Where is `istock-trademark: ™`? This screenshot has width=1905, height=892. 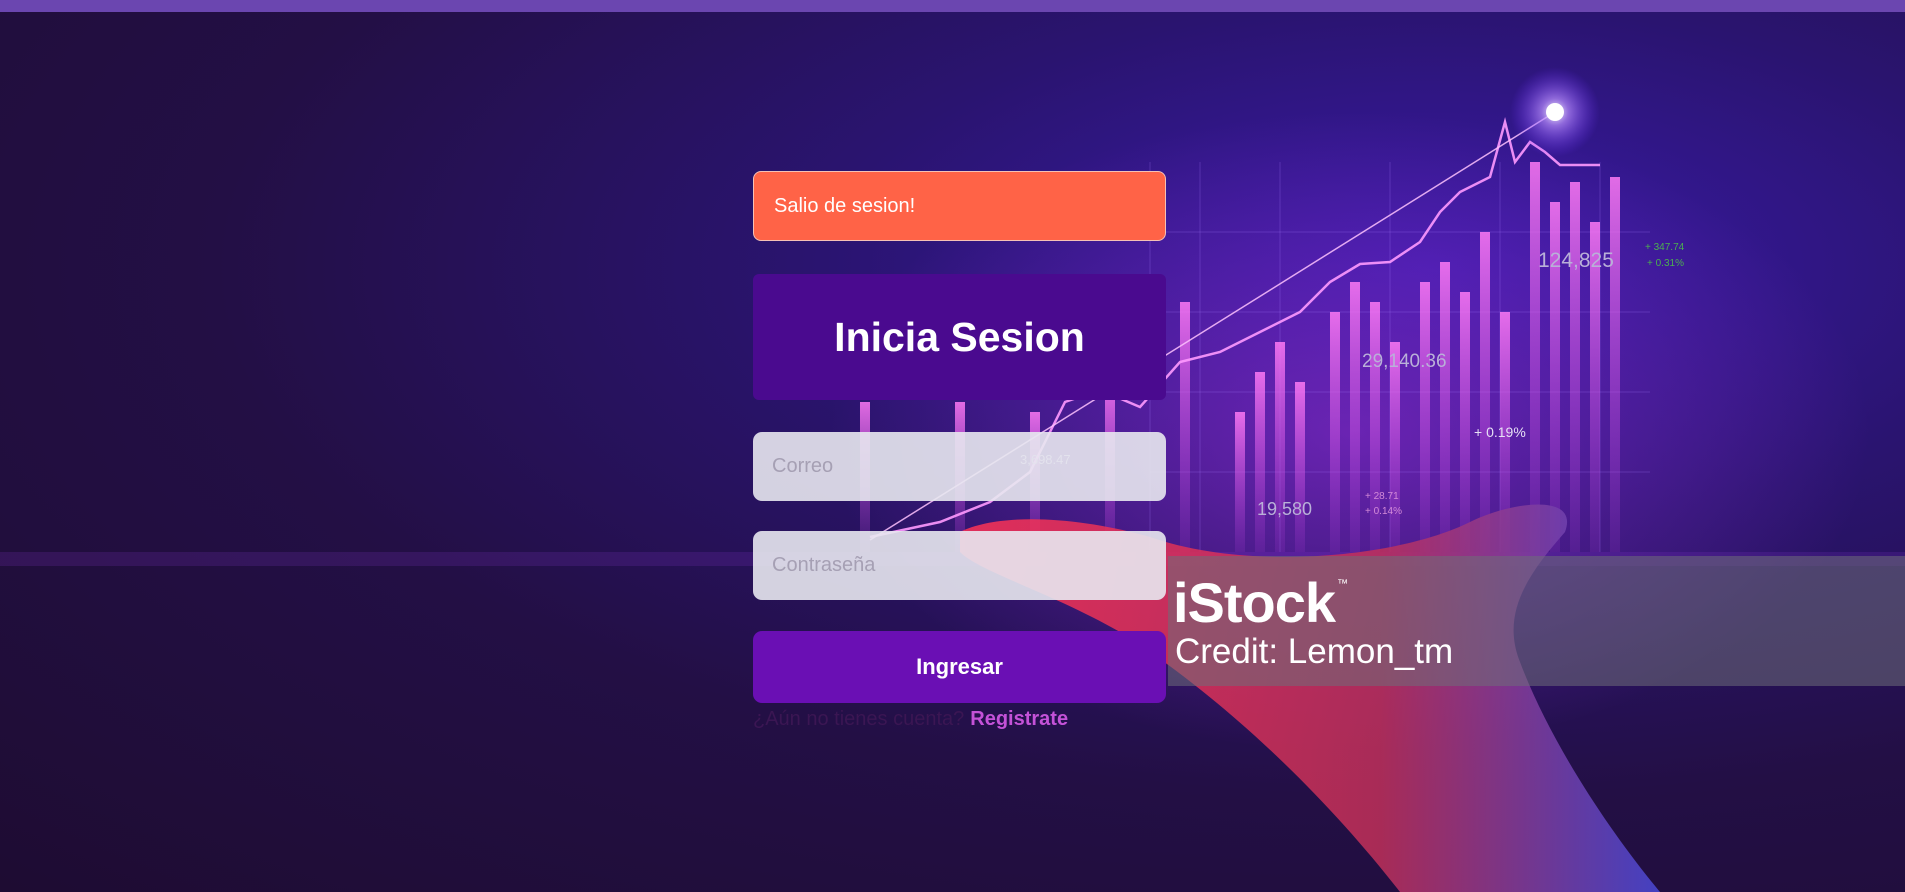
istock-trademark: ™ is located at coordinates (1342, 584).